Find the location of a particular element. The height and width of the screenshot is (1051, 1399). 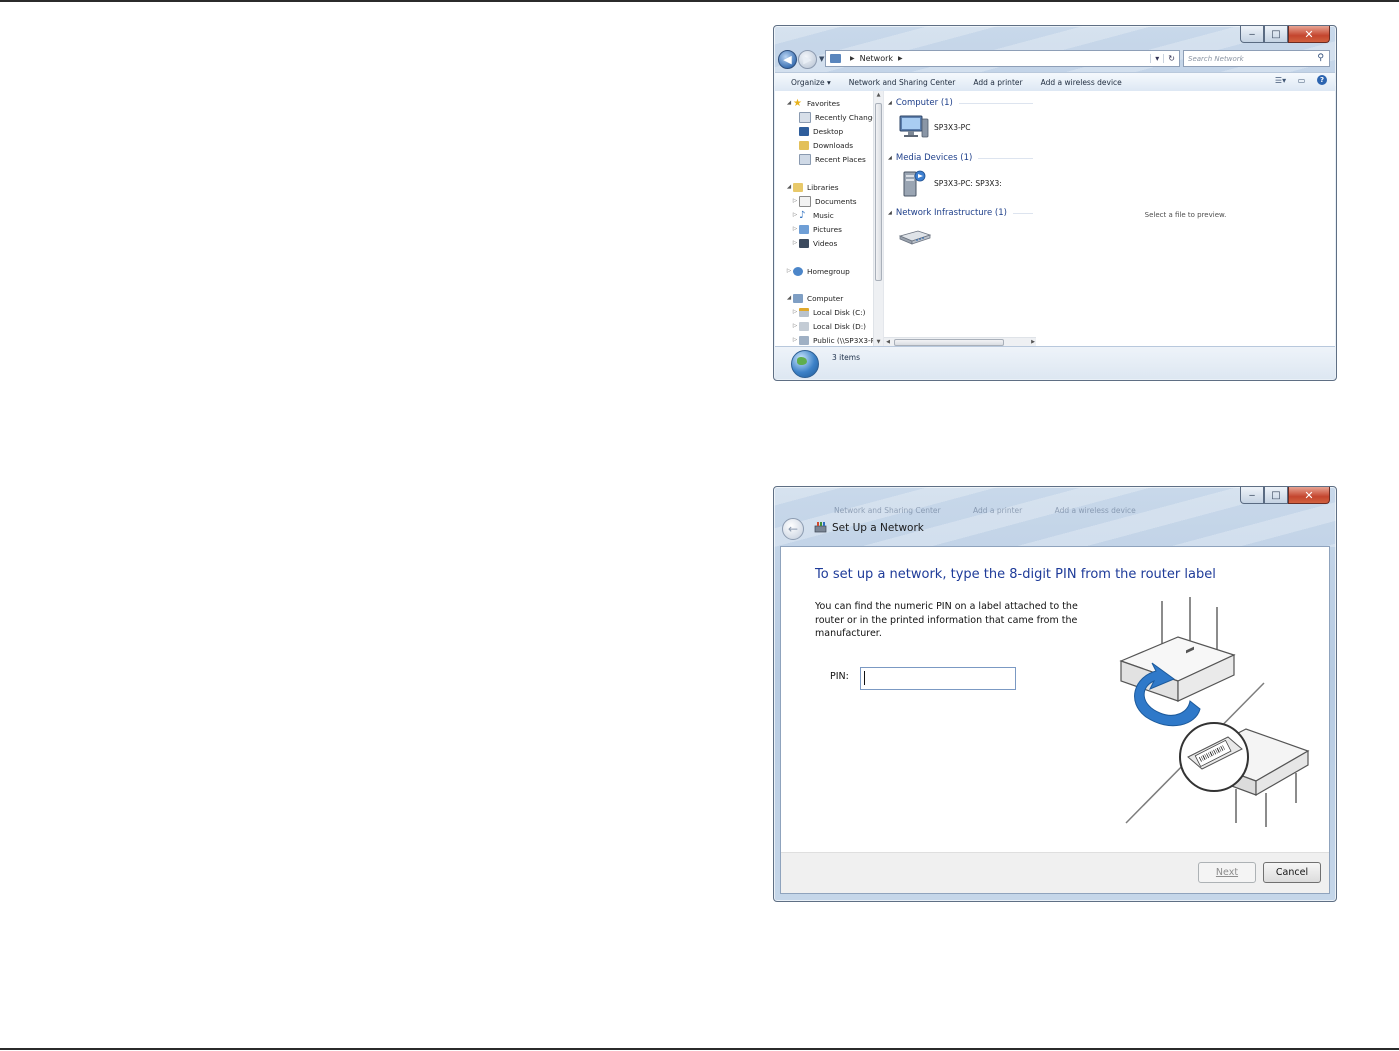

add-wireless-device-button: Add a wireless device is located at coordinates (1081, 82).